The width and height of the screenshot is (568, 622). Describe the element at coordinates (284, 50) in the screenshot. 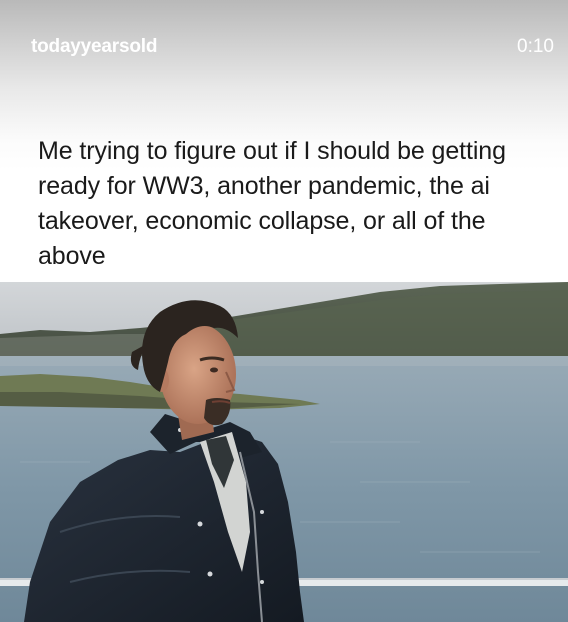

I see `story-header: todayyearsold 0:10` at that location.